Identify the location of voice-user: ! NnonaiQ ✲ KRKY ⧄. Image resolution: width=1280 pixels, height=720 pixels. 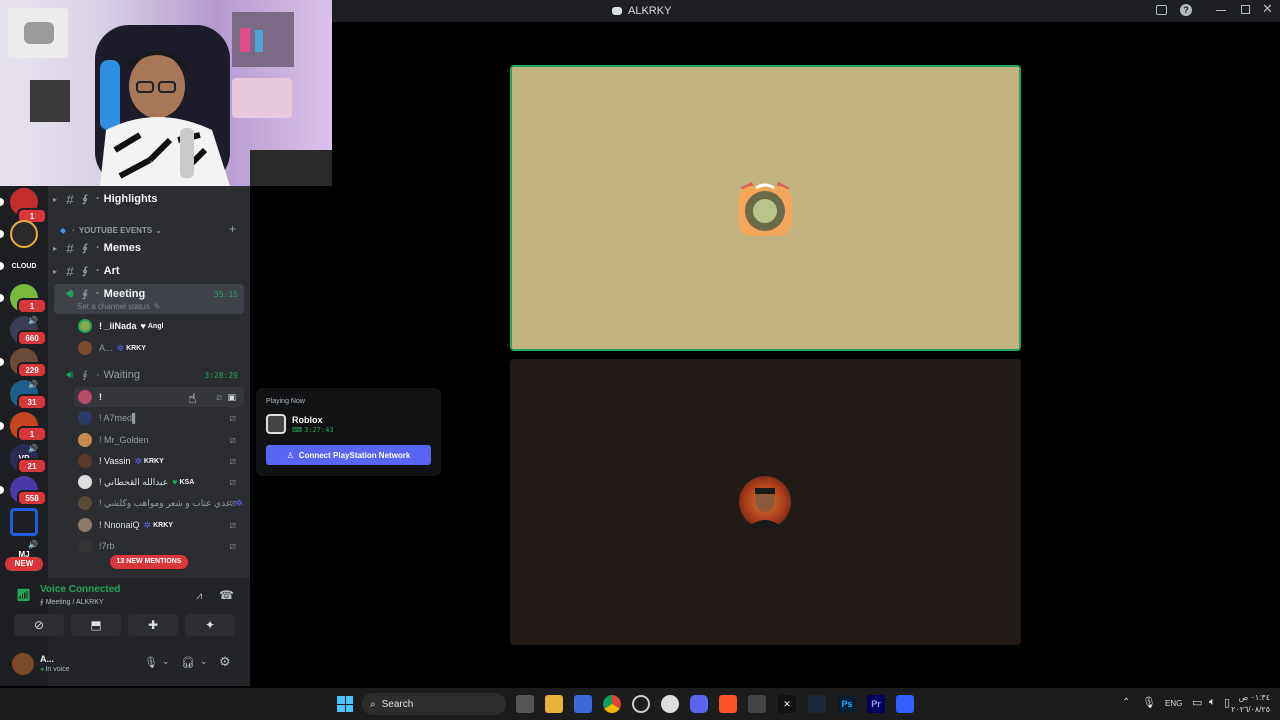
(162, 525).